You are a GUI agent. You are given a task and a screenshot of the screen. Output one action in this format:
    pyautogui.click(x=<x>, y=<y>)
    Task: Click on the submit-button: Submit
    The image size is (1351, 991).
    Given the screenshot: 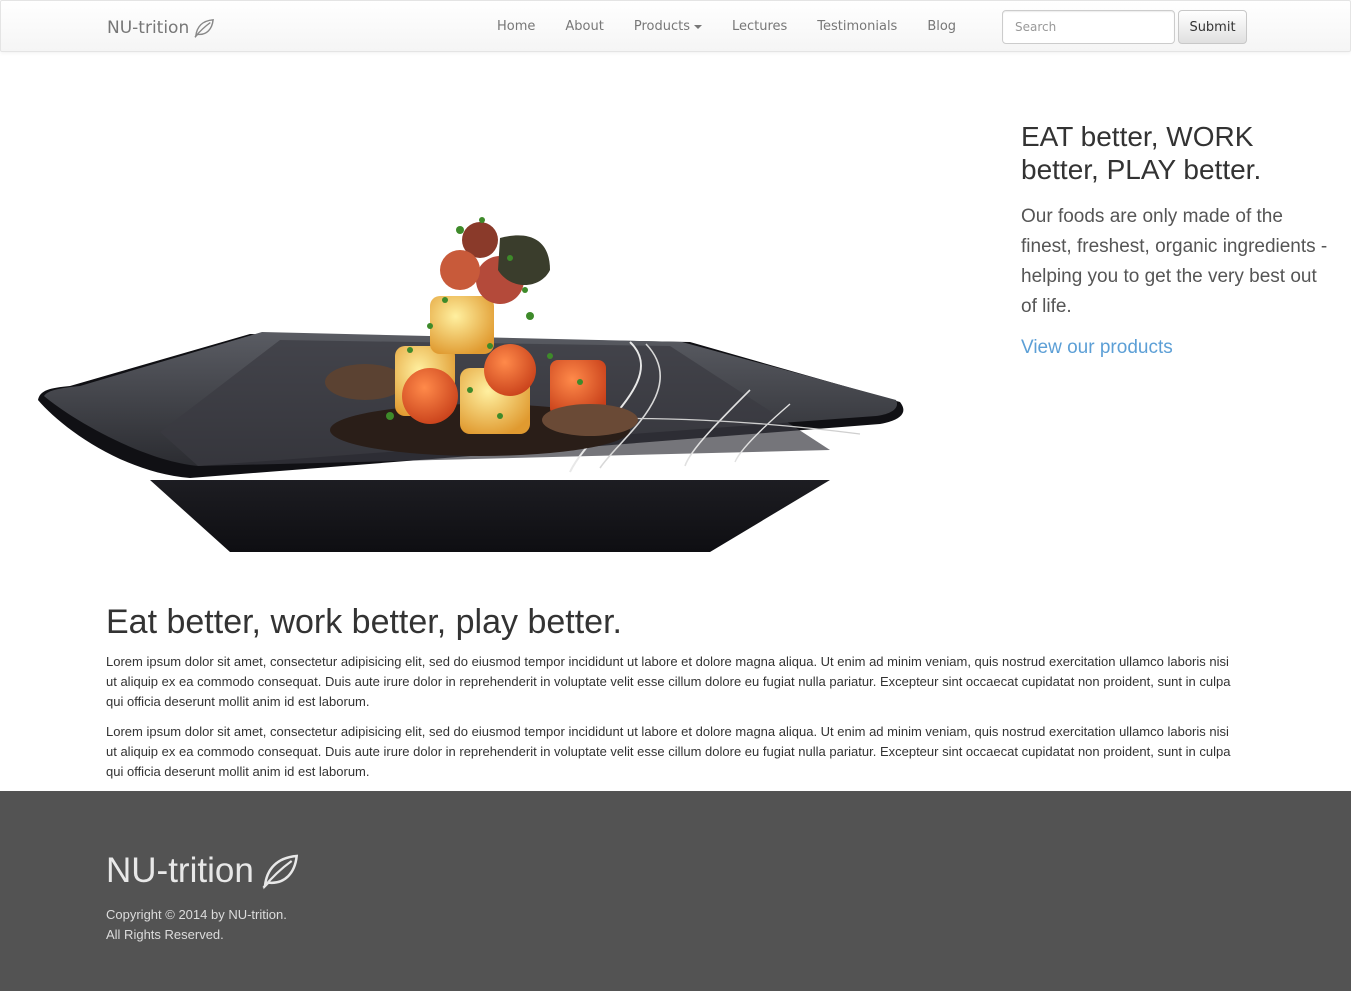 What is the action you would take?
    pyautogui.click(x=1212, y=27)
    